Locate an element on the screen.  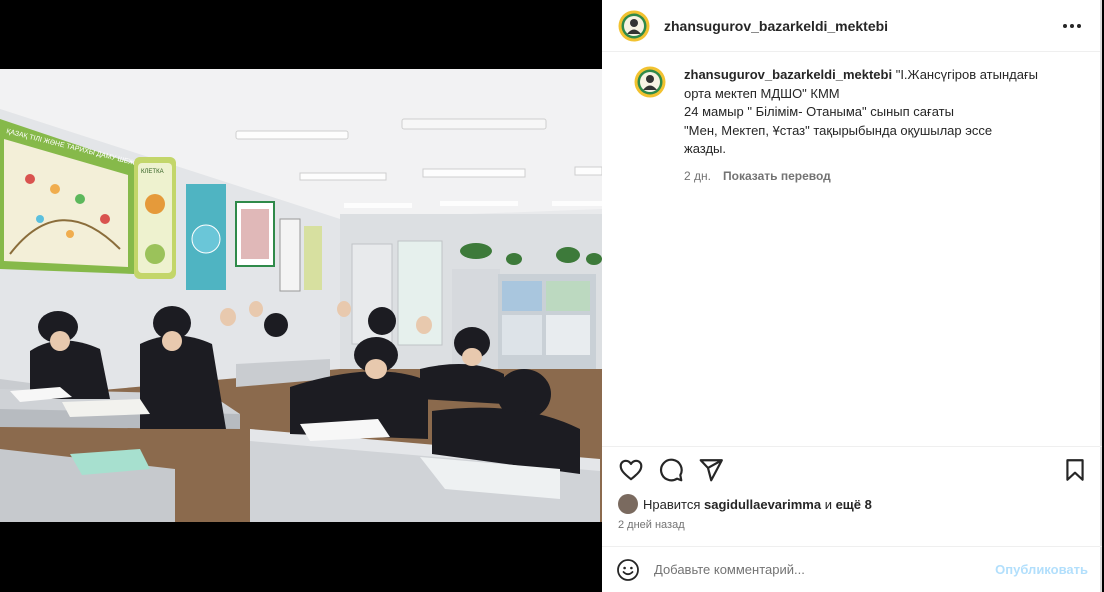
school-logo-icon is located at coordinates (634, 26).